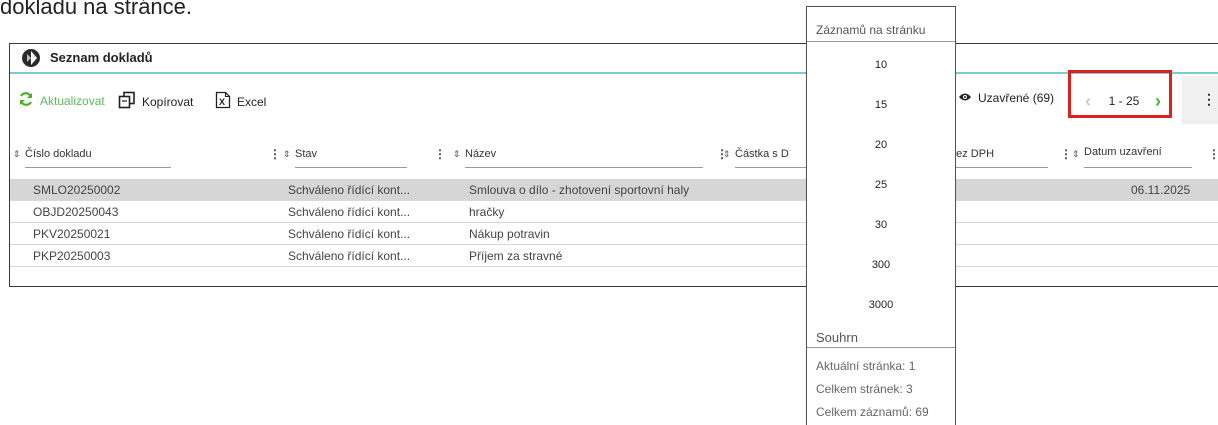  I want to click on page-size-option-15: 15, so click(881, 105).